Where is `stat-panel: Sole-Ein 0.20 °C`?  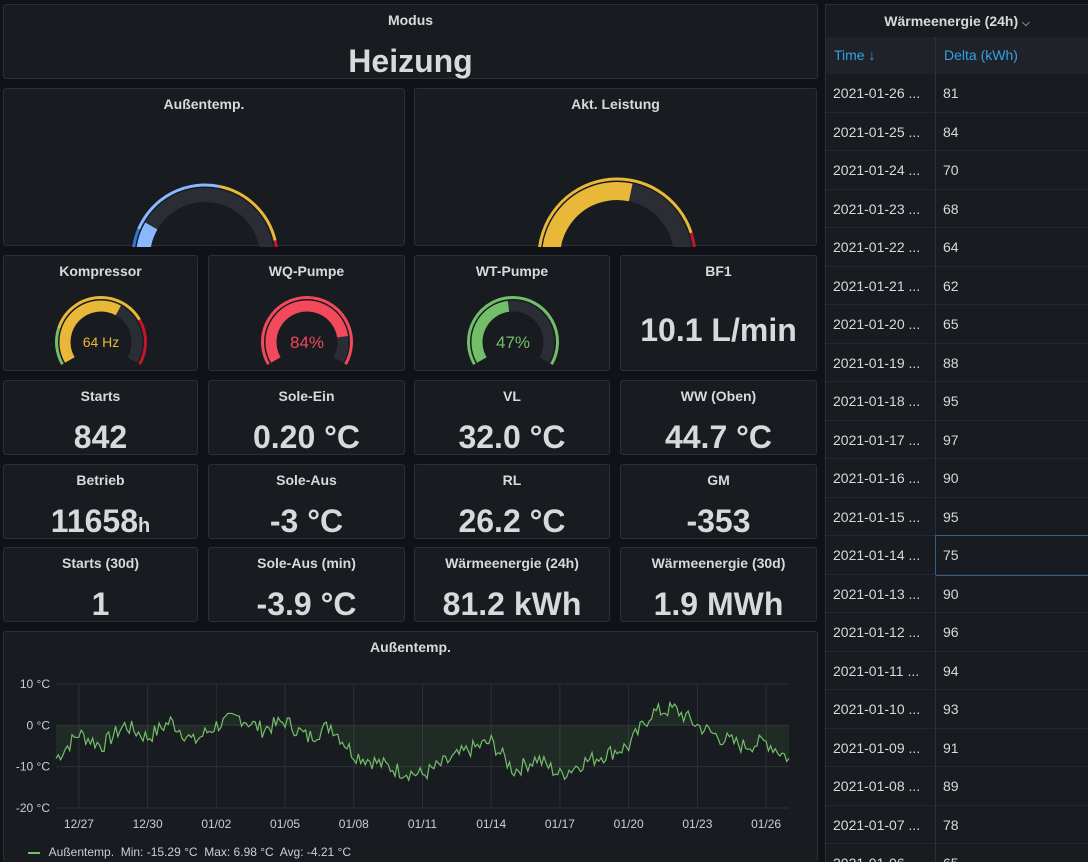 stat-panel: Sole-Ein 0.20 °C is located at coordinates (306, 417).